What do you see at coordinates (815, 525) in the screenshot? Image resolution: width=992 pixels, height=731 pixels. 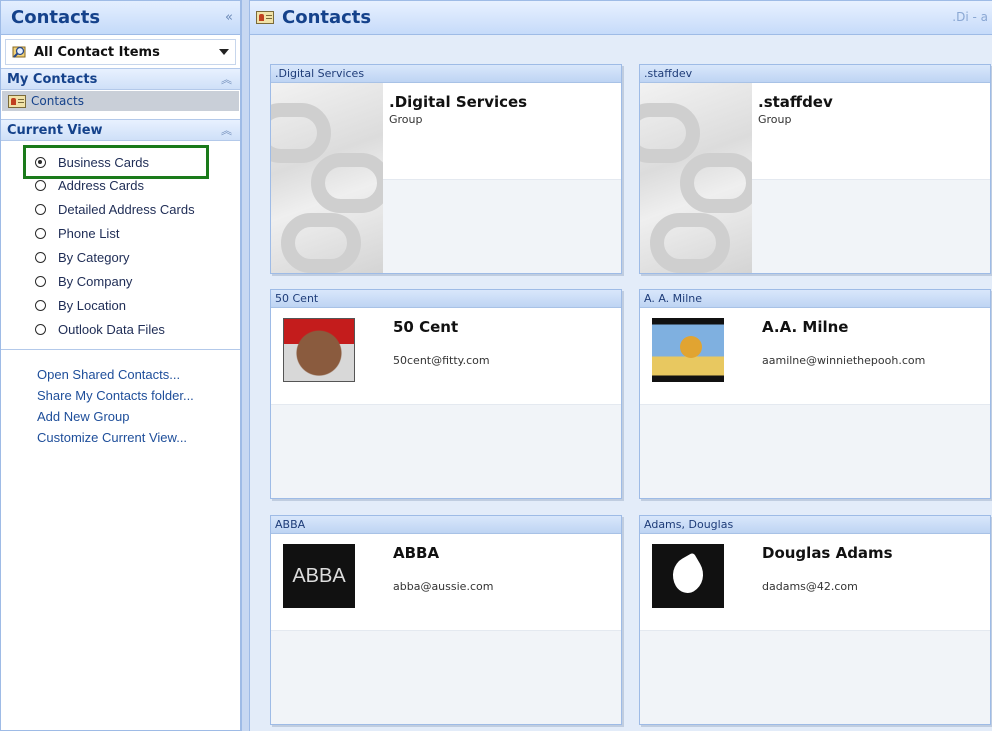 I see `card-file-as: Adams, Douglas` at bounding box center [815, 525].